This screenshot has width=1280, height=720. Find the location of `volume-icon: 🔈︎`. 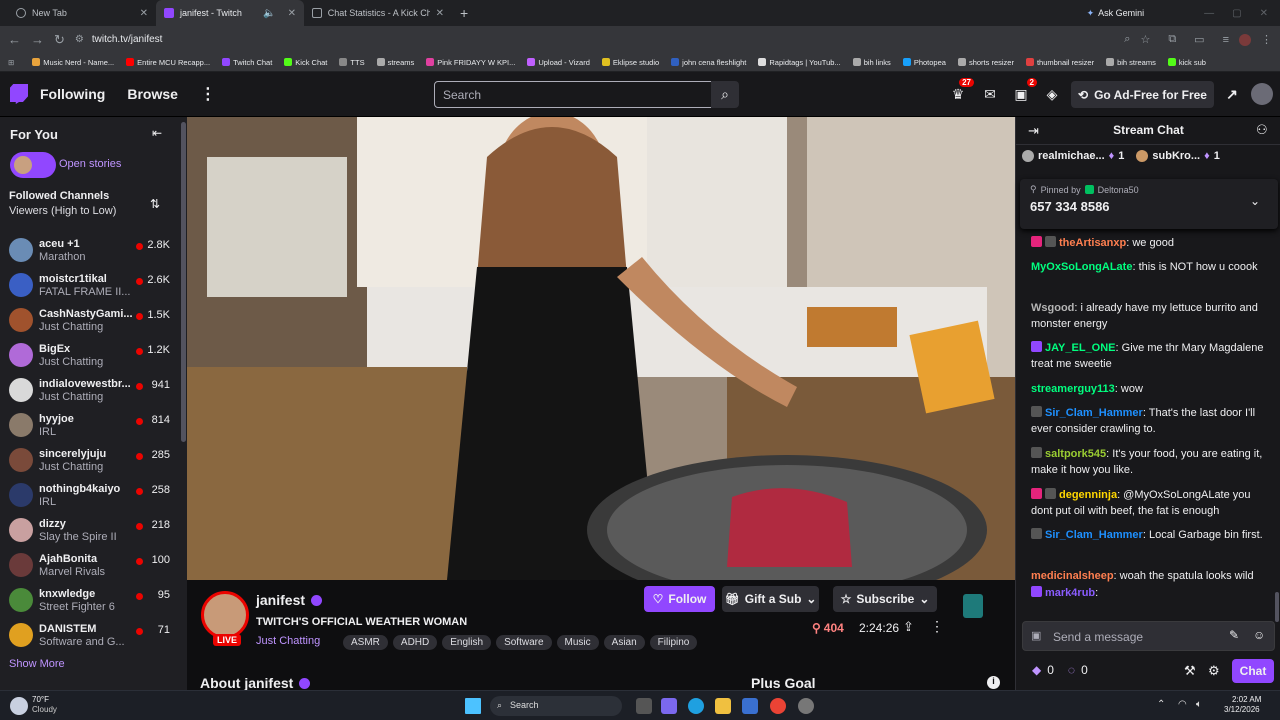

volume-icon: 🔈︎ is located at coordinates (1199, 704).